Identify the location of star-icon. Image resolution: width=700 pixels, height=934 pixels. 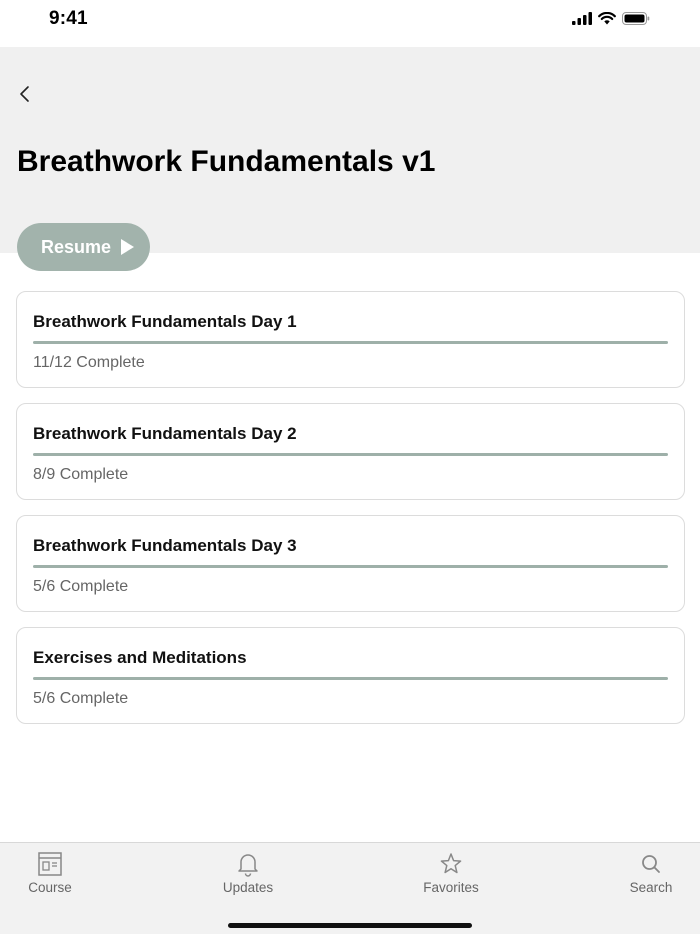
(451, 863).